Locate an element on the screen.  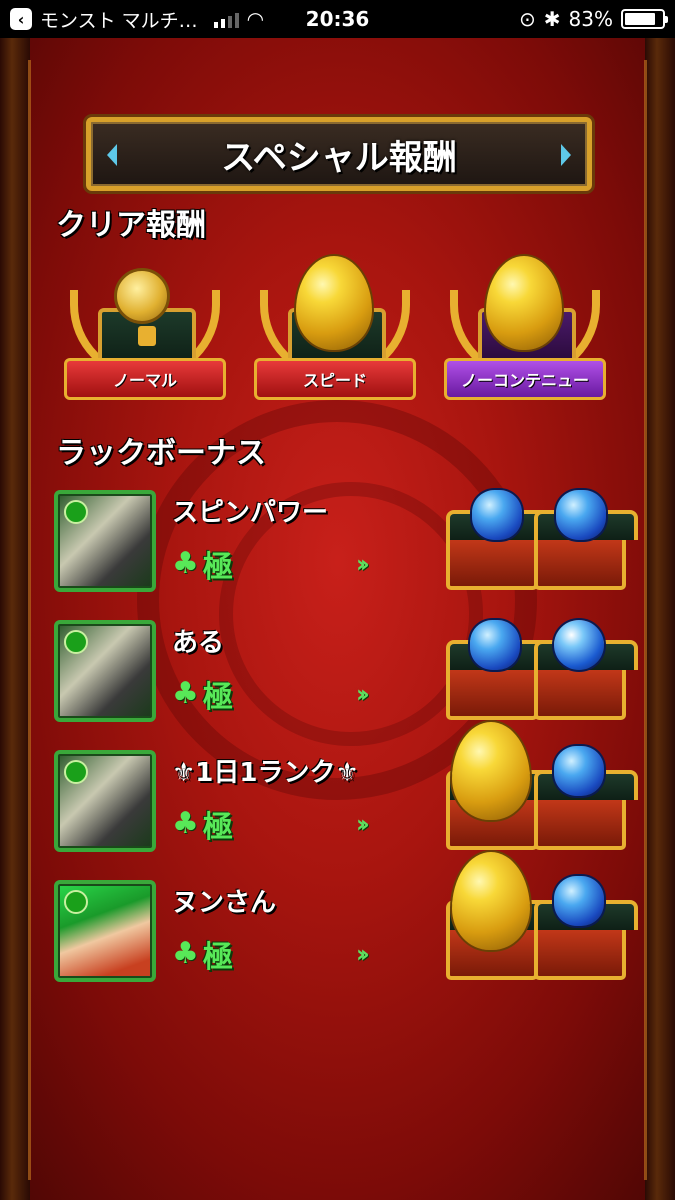
clear-rewards-heading: クリア報酬 is located at coordinates (131, 225).